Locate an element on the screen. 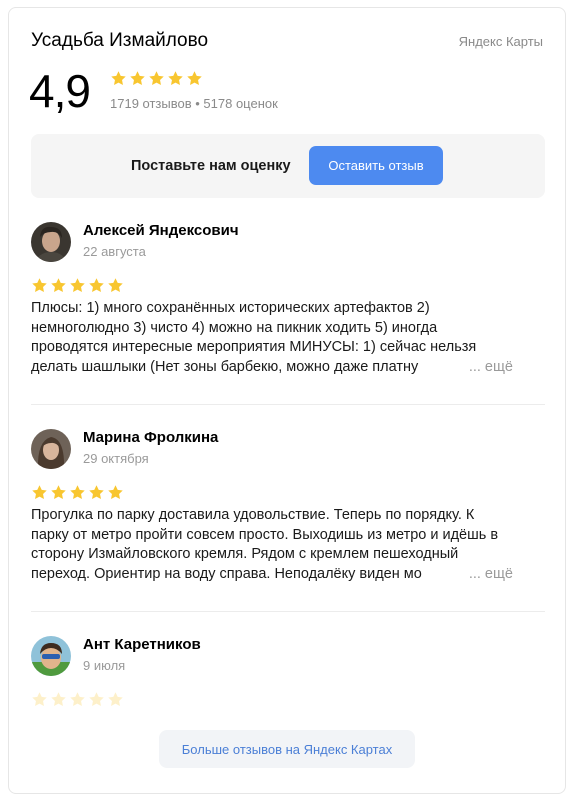 The image size is (578, 800). review-date: 22 августа is located at coordinates (114, 251).